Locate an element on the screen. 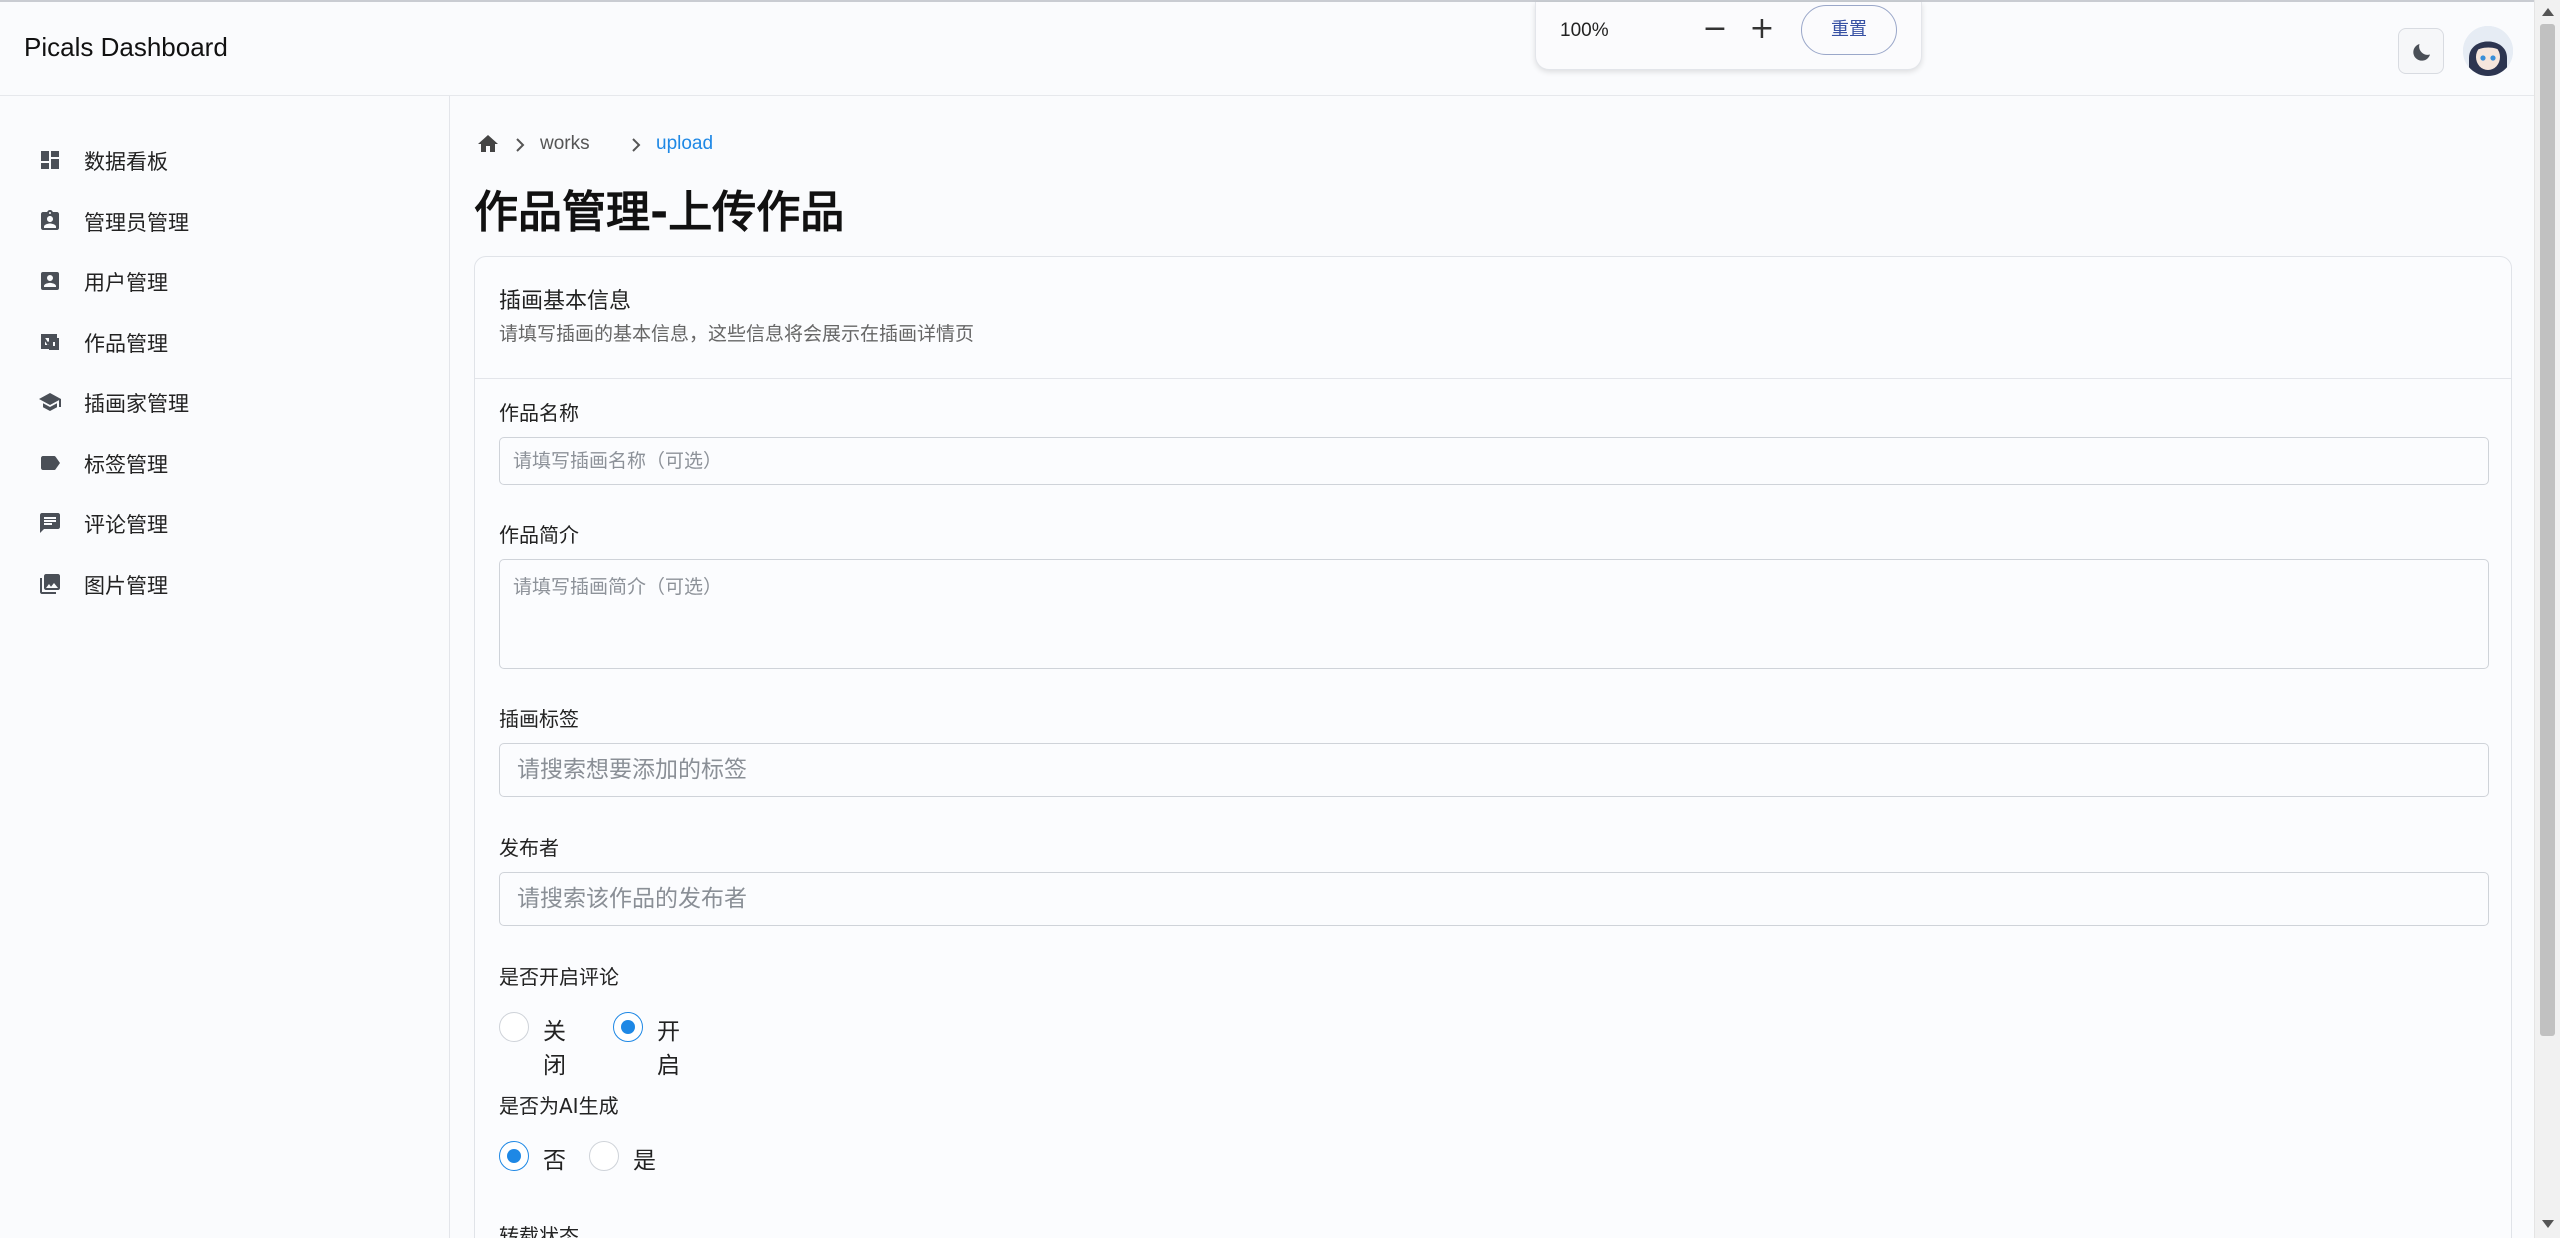 The height and width of the screenshot is (1238, 2560). comments-on-radio is located at coordinates (628, 1027).